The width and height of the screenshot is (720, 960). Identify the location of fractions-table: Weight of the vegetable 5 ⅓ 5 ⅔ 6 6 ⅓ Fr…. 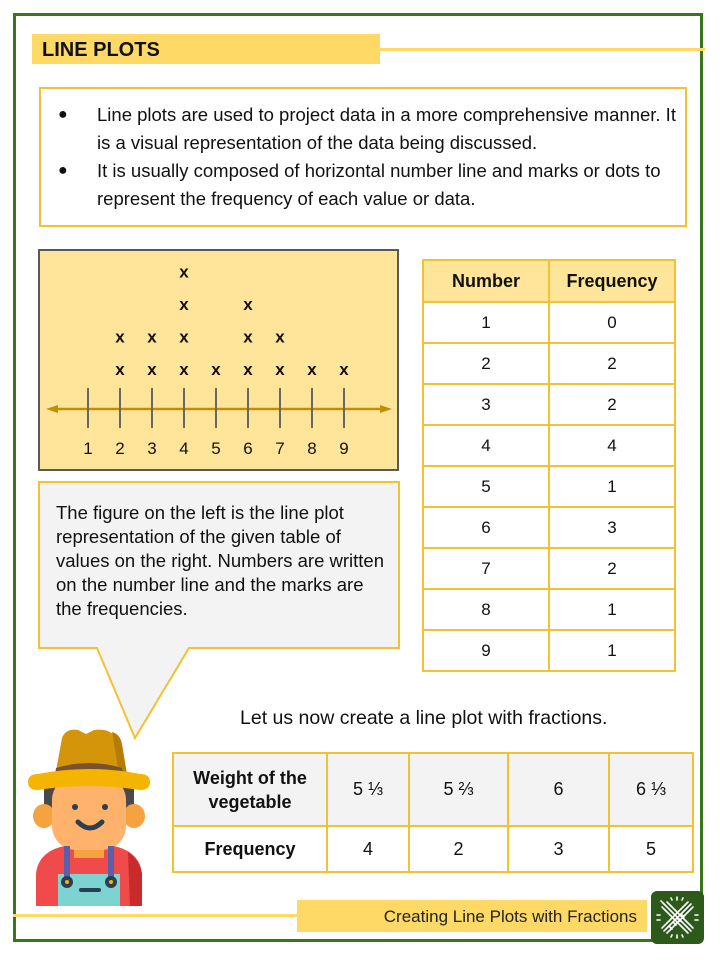
(433, 812).